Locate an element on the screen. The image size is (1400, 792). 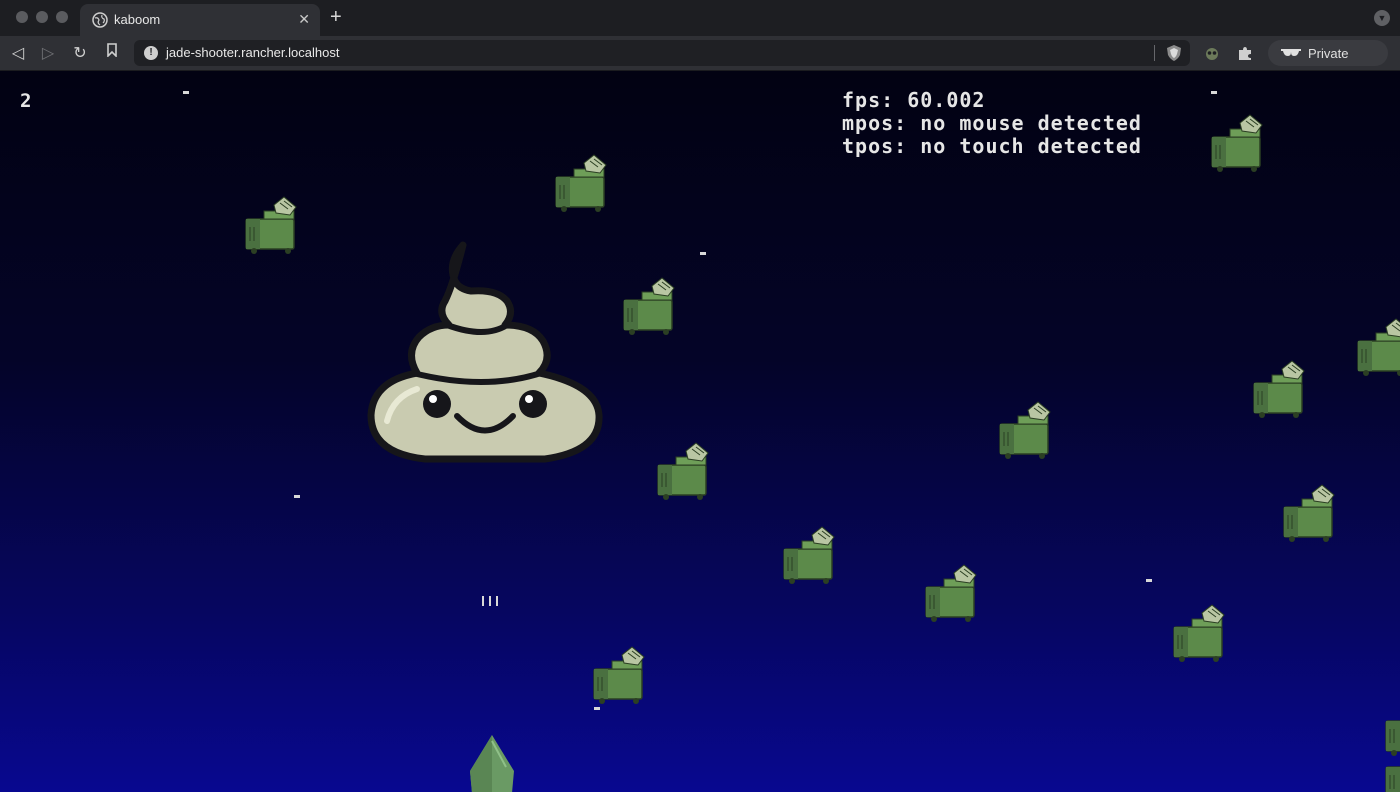
tab-title: kaboom is located at coordinates (137, 19).